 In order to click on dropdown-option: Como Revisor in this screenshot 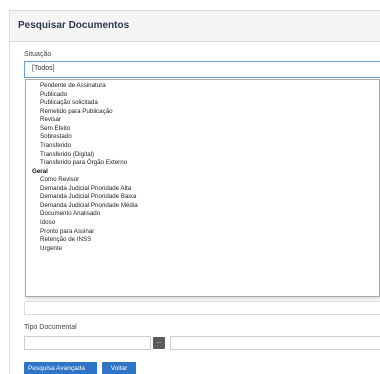, I will do `click(202, 180)`.